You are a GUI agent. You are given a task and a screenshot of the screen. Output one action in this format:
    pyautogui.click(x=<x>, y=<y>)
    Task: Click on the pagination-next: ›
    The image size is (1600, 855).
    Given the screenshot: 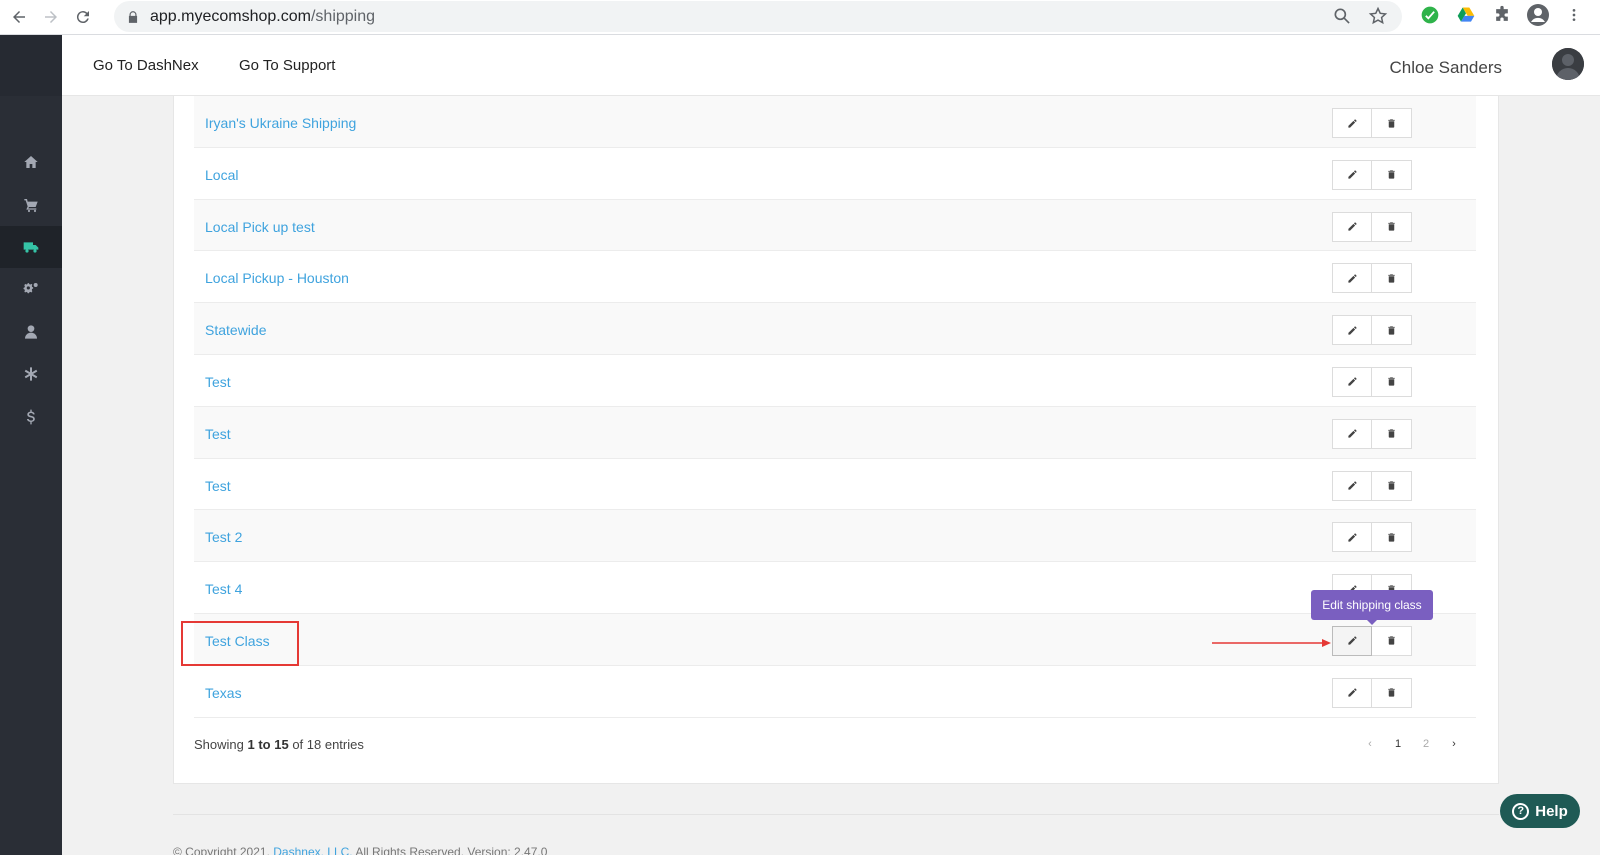 What is the action you would take?
    pyautogui.click(x=1454, y=744)
    